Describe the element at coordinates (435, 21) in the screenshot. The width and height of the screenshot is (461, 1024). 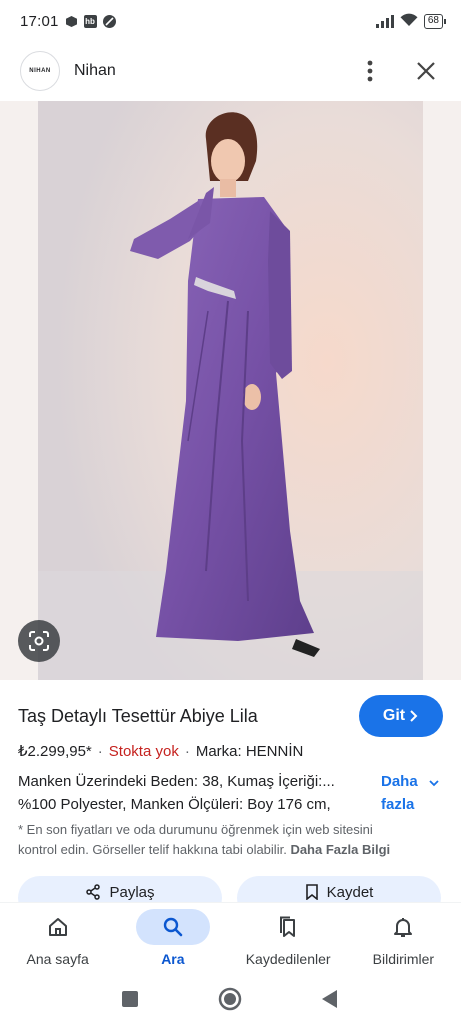
I see `battery-indicator: 68` at that location.